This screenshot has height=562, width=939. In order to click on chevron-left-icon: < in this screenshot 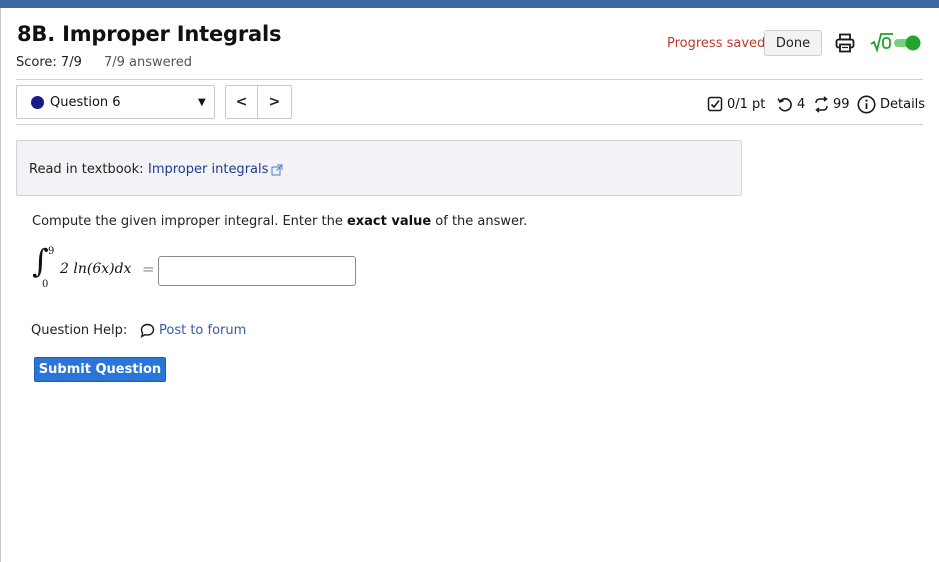, I will do `click(241, 102)`.